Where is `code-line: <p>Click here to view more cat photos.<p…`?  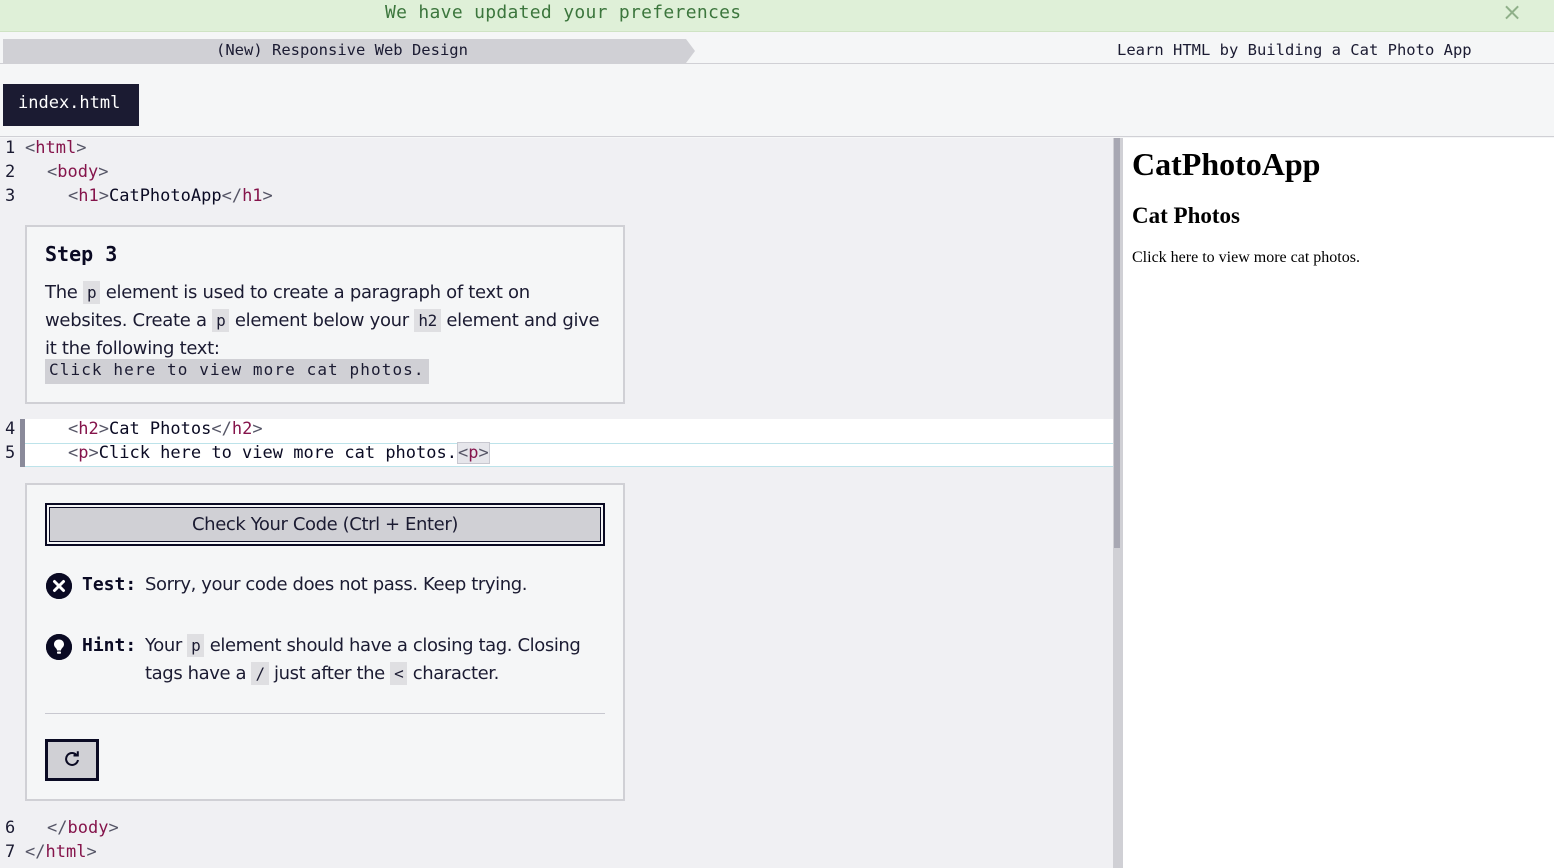 code-line: <p>Click here to view more cat photos.<p… is located at coordinates (279, 453).